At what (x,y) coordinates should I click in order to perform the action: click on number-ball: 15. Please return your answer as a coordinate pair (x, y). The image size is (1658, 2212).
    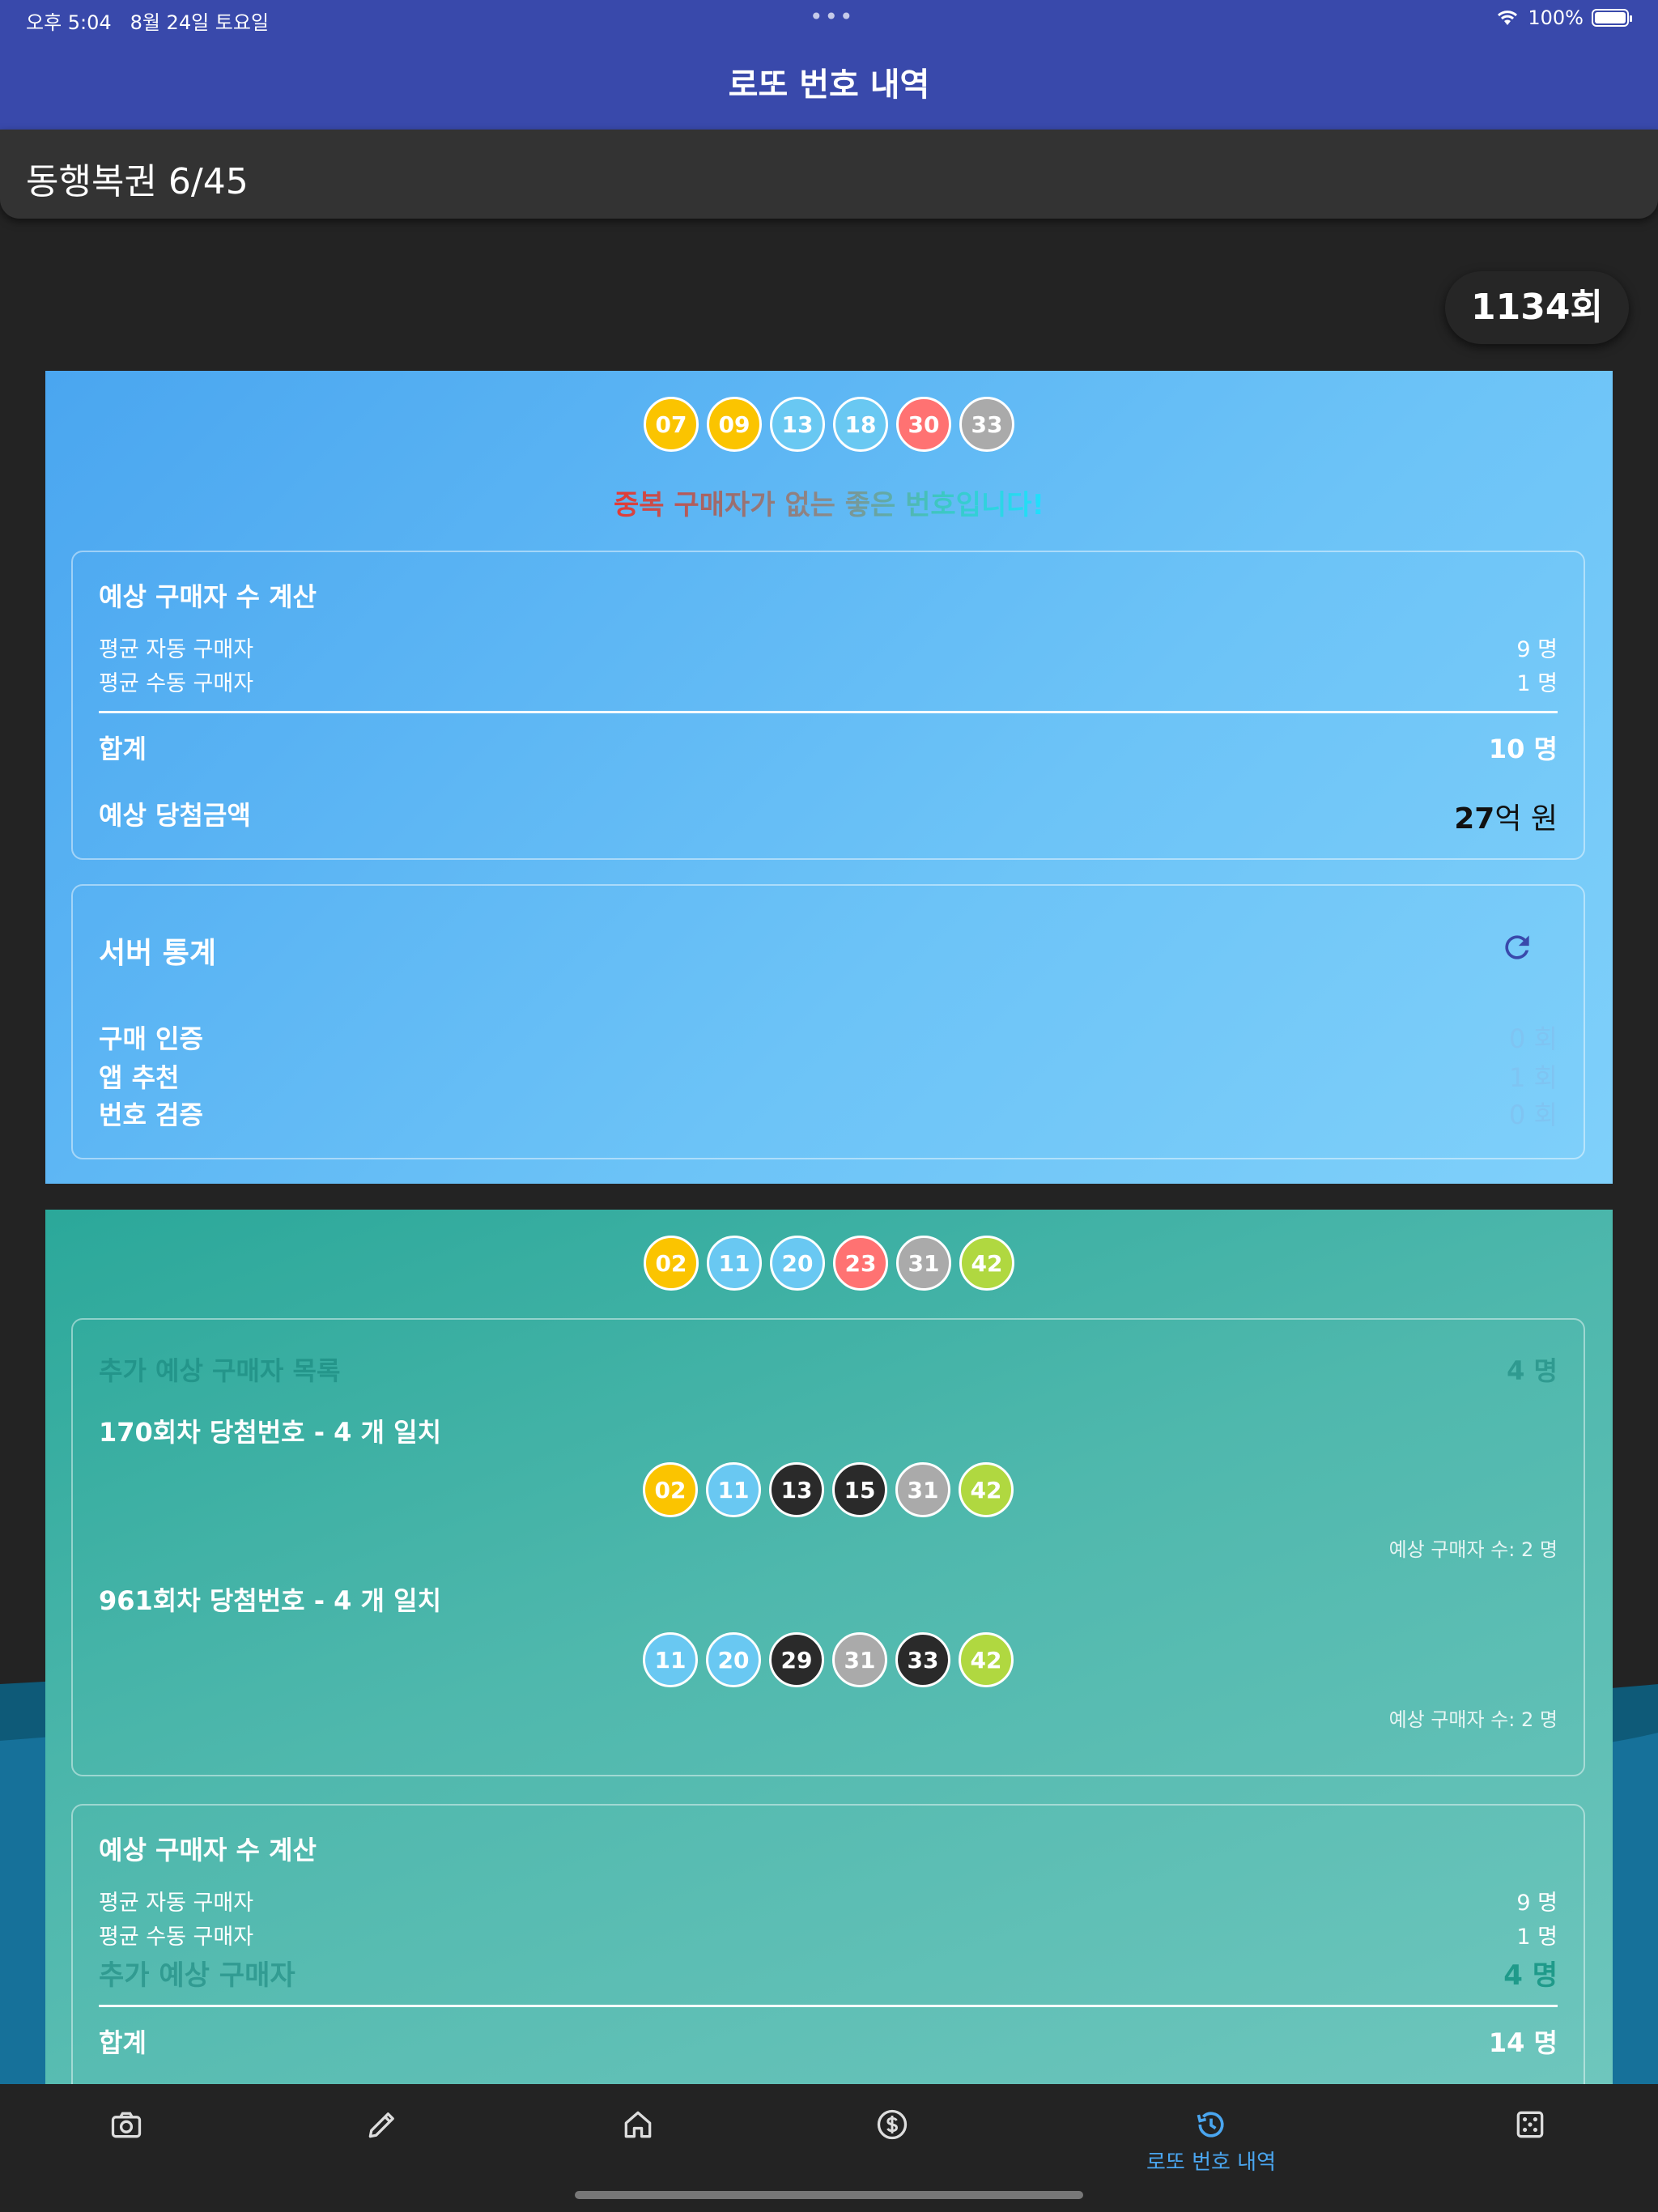
    Looking at the image, I should click on (859, 1490).